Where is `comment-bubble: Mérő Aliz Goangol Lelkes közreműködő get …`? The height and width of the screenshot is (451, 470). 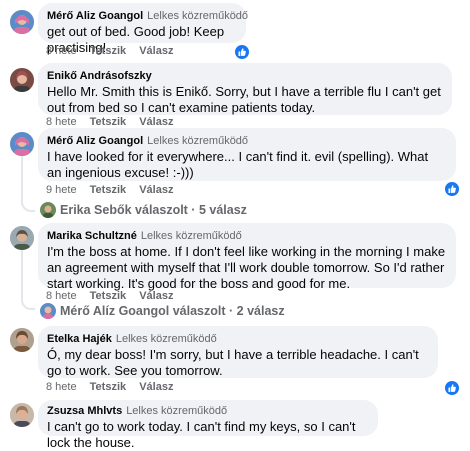 comment-bubble: Mérő Aliz Goangol Lelkes közreműködő get … is located at coordinates (143, 29).